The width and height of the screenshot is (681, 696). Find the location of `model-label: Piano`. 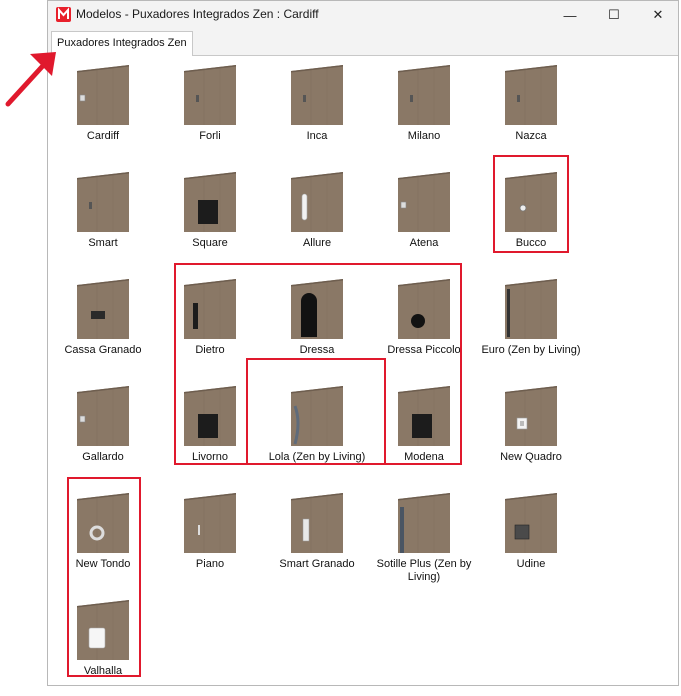

model-label: Piano is located at coordinates (210, 564).